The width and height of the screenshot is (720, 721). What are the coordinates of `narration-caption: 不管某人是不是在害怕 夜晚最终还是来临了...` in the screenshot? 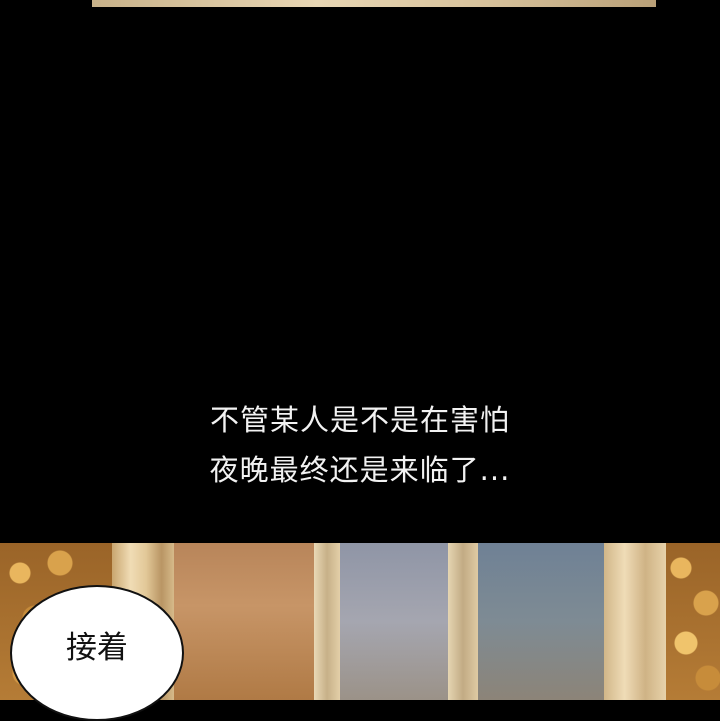 It's located at (360, 445).